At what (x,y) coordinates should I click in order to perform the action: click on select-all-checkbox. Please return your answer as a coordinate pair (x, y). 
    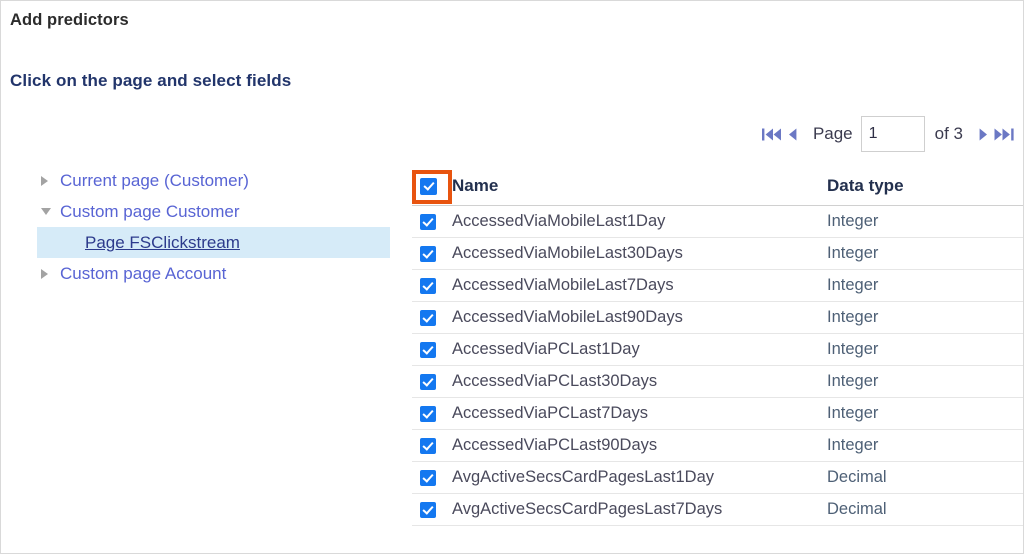
    Looking at the image, I should click on (428, 186).